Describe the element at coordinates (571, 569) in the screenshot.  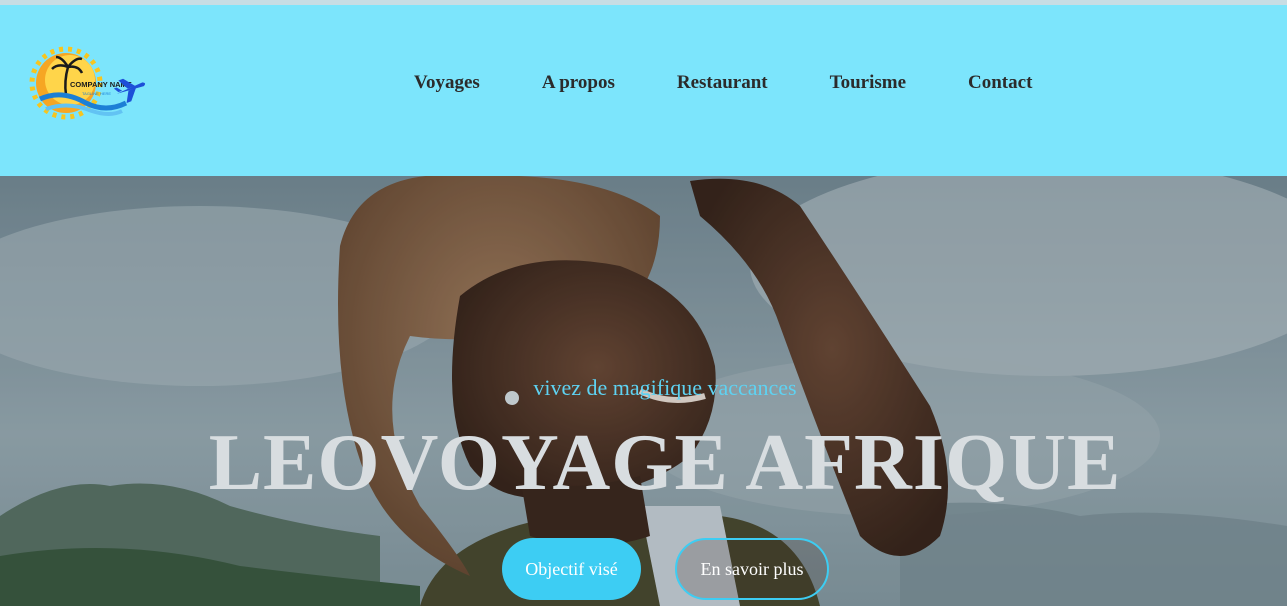
I see `objectif-vise-button: Objectif visé` at that location.